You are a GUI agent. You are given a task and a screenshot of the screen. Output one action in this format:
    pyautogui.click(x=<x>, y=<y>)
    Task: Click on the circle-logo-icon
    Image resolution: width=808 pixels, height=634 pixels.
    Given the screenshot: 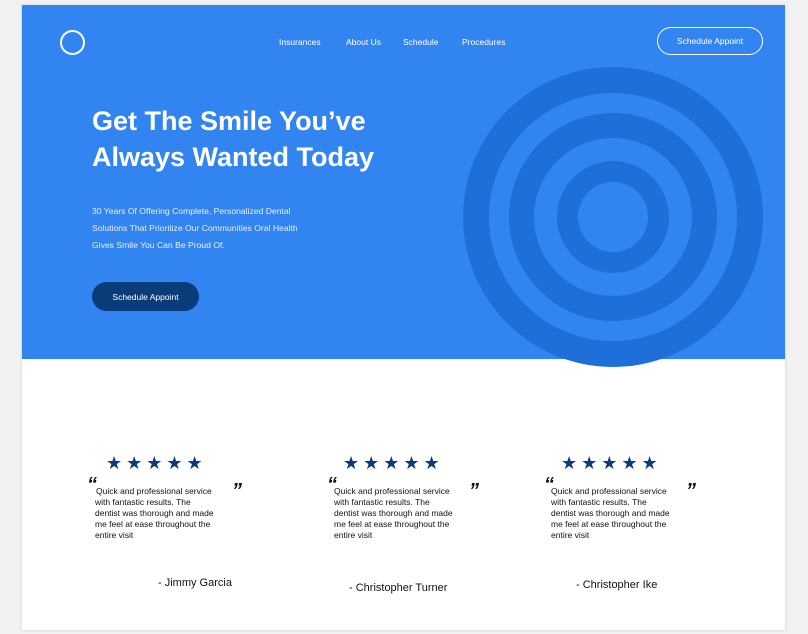 What is the action you would take?
    pyautogui.click(x=72, y=42)
    